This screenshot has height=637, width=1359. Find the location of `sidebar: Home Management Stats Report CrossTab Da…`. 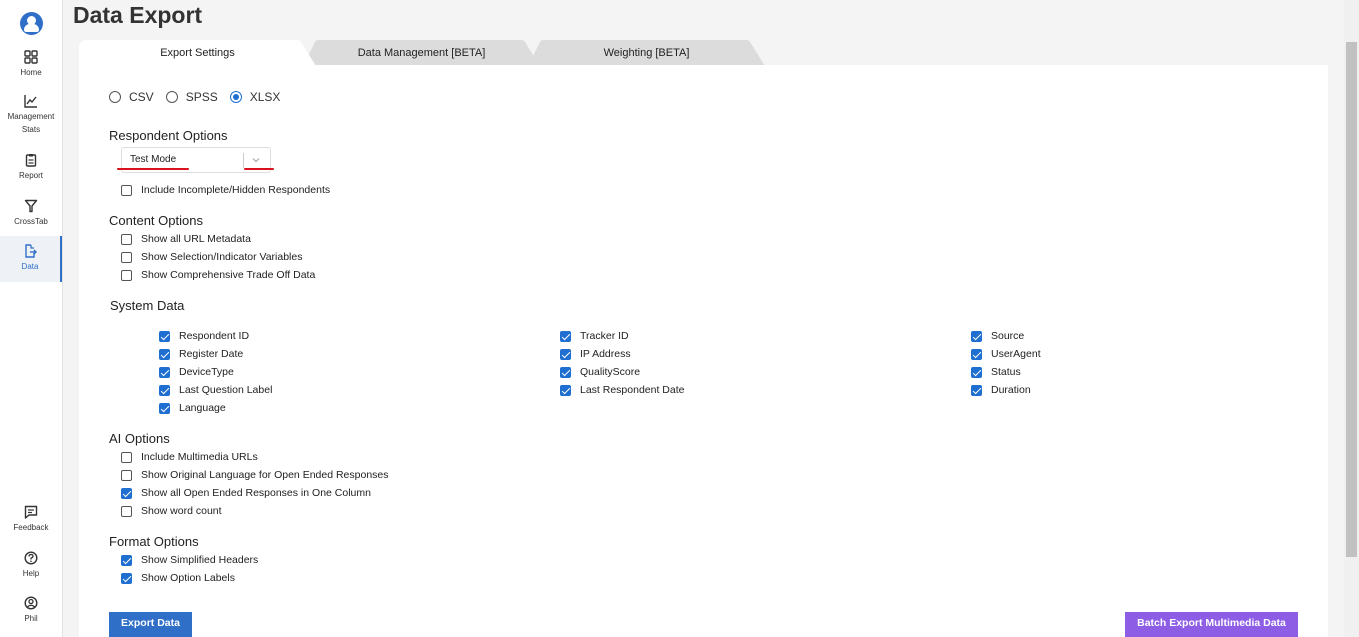

sidebar: Home Management Stats Report CrossTab Da… is located at coordinates (31, 318).